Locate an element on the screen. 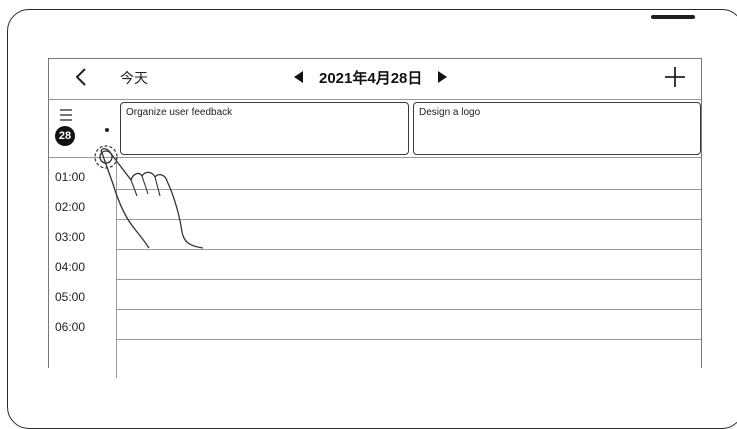 This screenshot has height=429, width=737. triangle-right-icon is located at coordinates (443, 77).